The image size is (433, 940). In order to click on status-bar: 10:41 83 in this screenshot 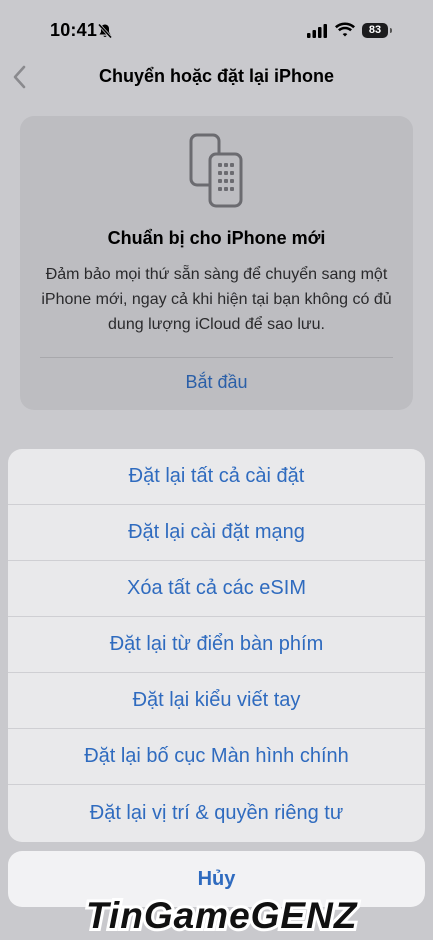, I will do `click(216, 30)`.